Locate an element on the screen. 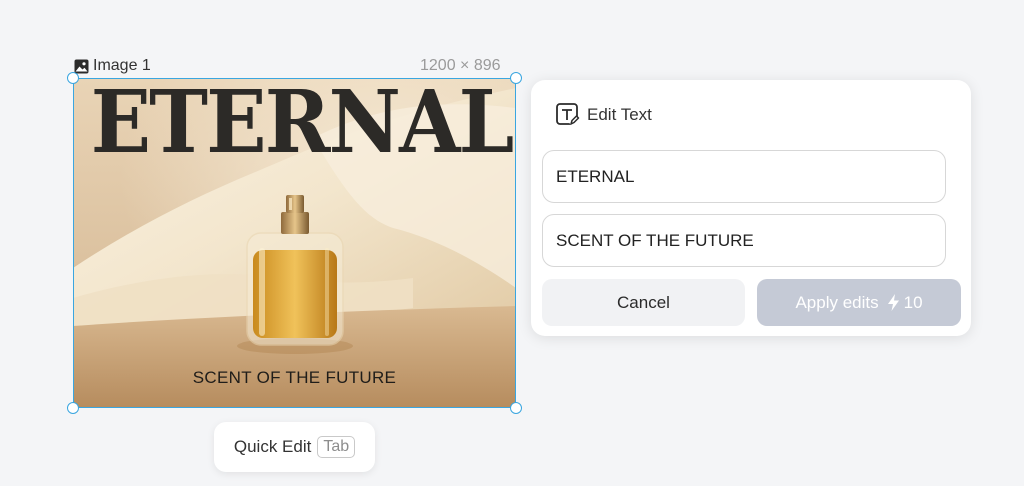  cancel-button: Cancel is located at coordinates (643, 302).